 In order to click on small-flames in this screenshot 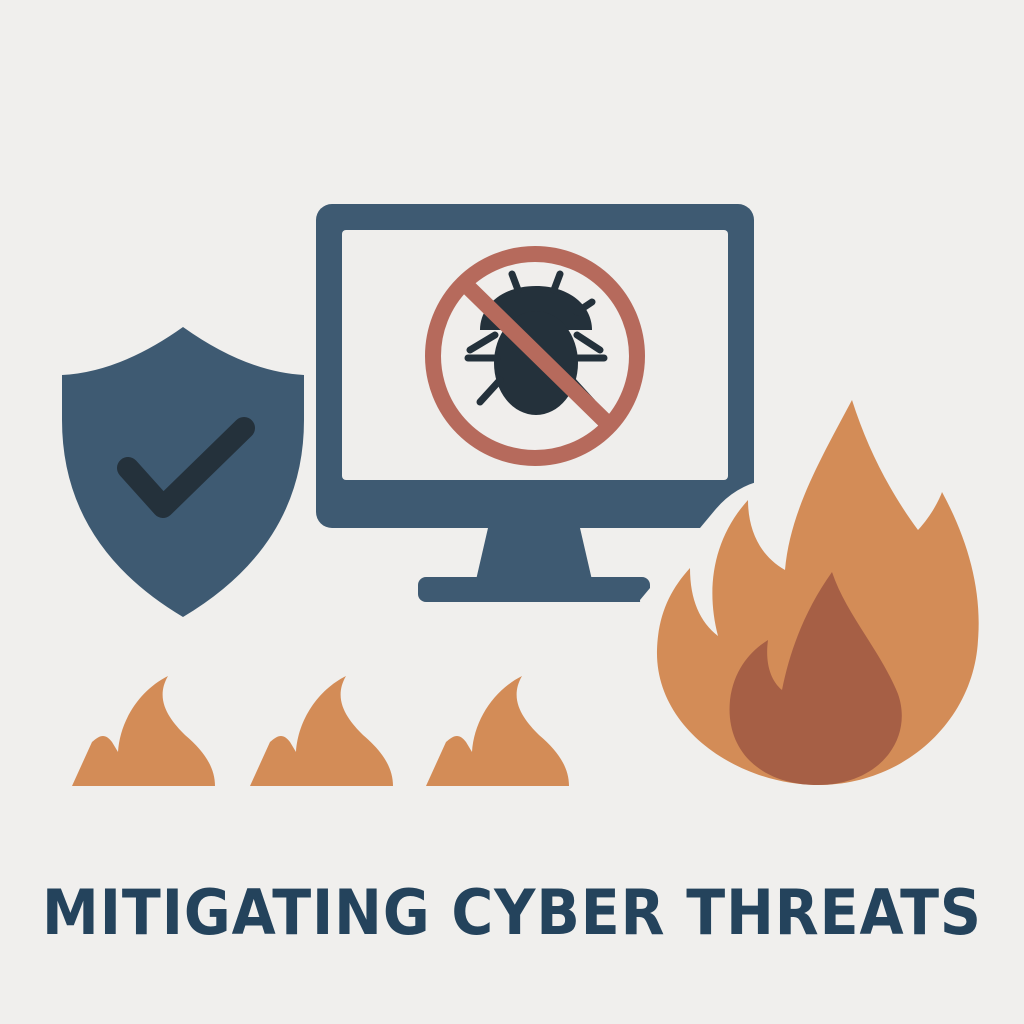, I will do `click(320, 731)`.